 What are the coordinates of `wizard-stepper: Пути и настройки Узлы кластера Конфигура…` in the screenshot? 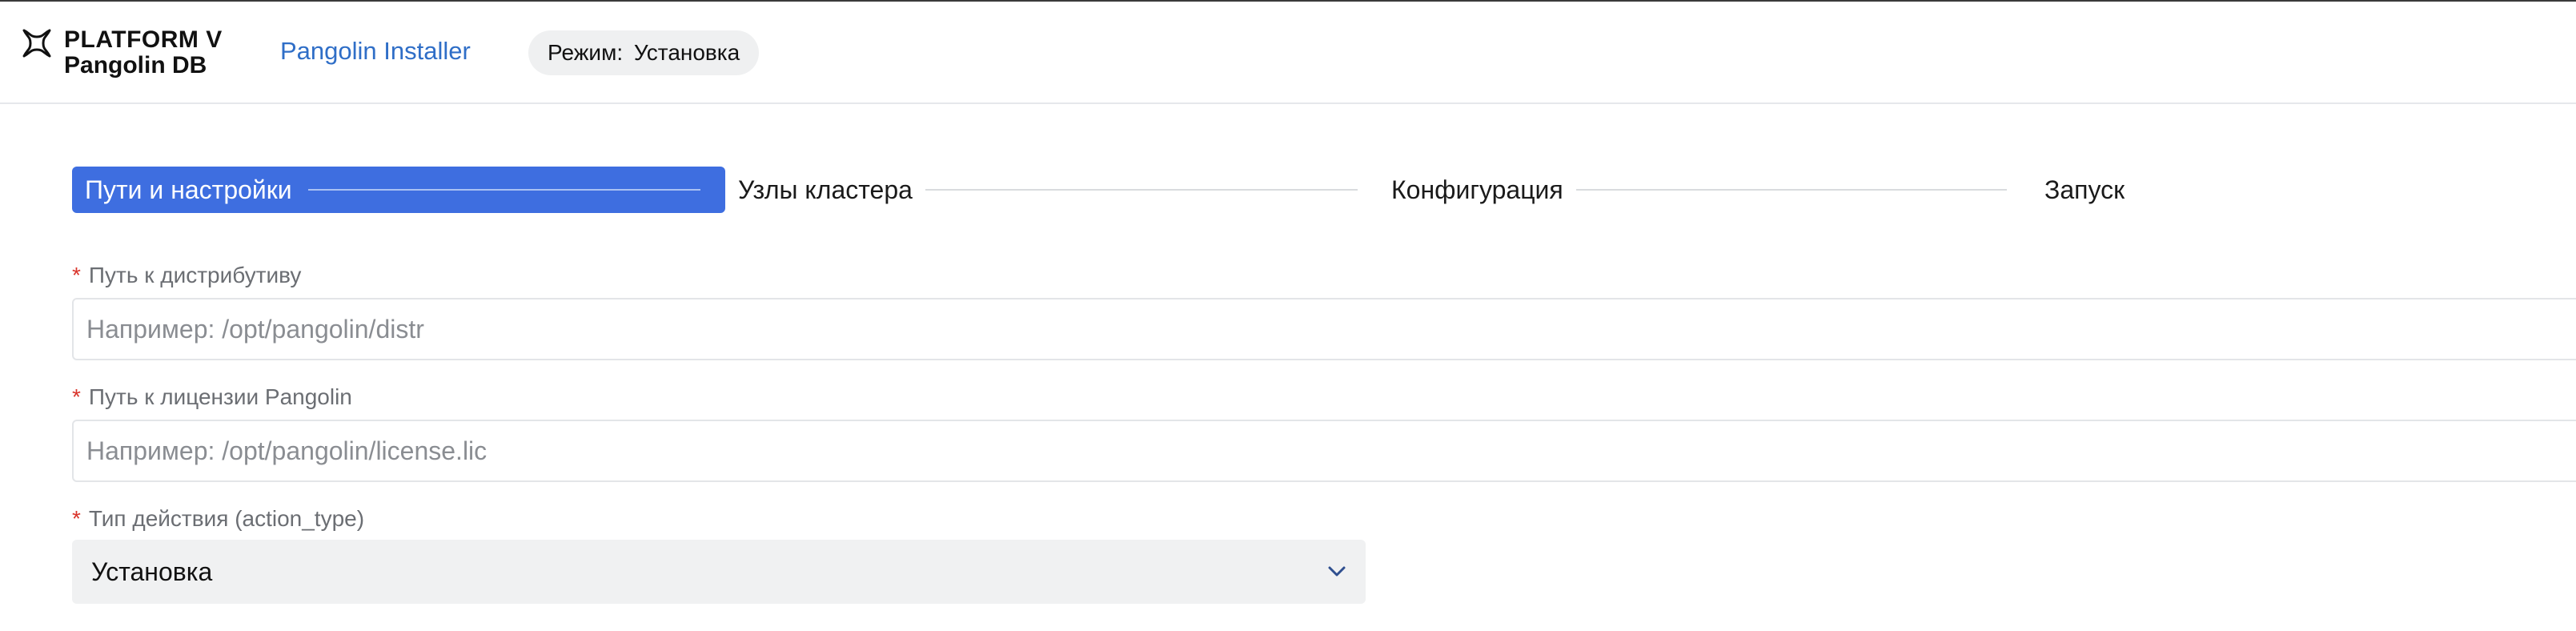 It's located at (1324, 190).